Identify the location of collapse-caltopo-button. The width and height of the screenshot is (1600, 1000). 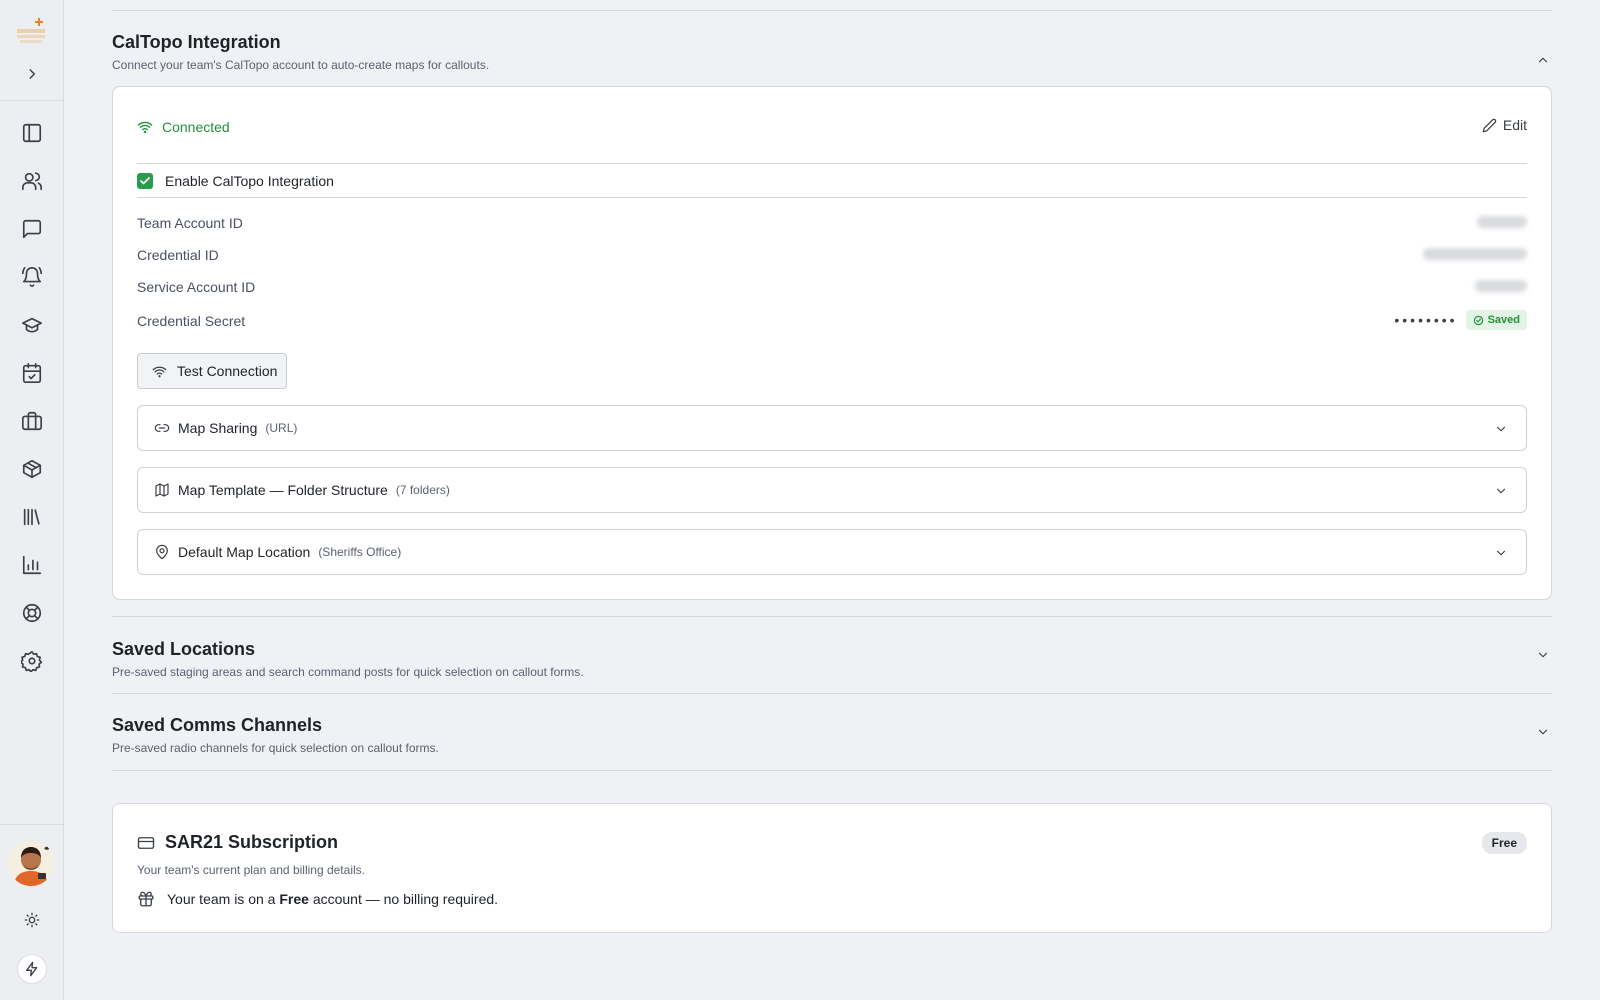
(1543, 60).